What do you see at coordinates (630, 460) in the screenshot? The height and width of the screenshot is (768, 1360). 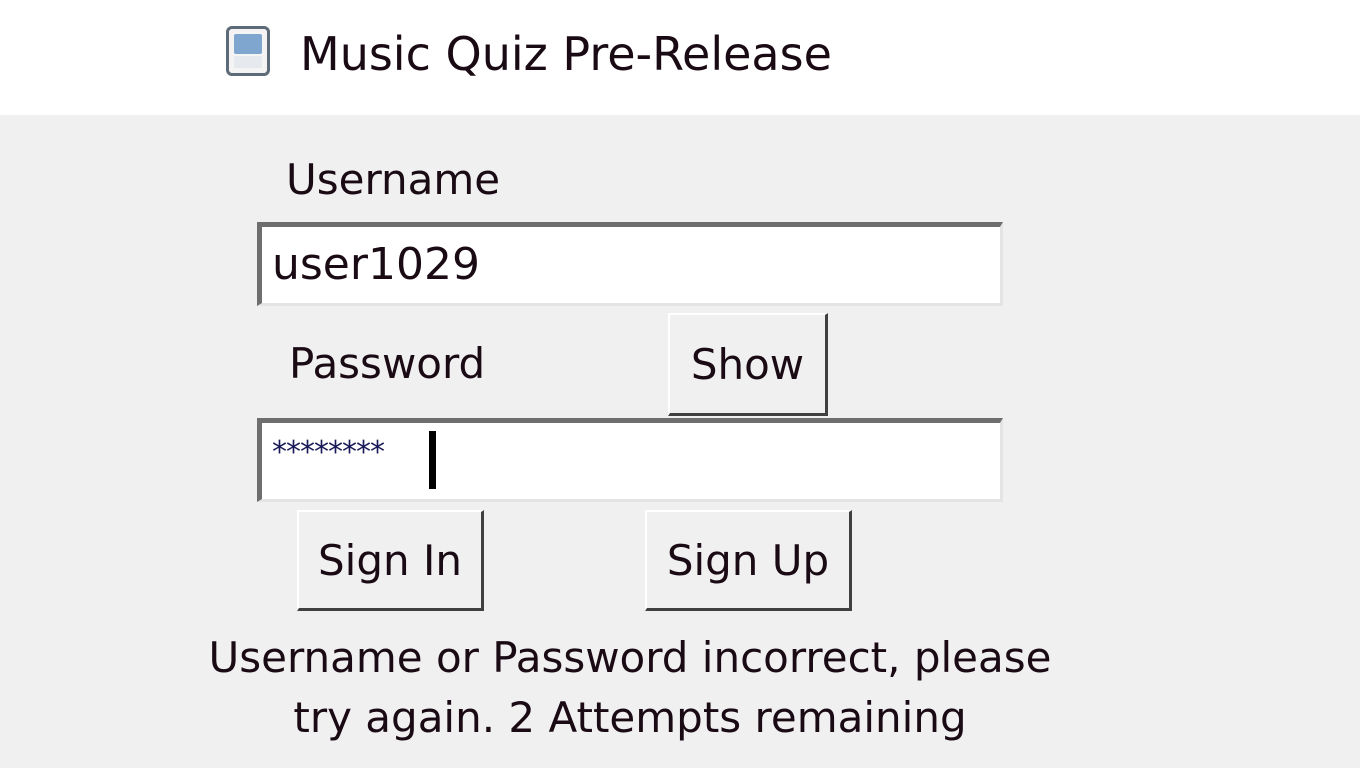 I see `password-input: ********` at bounding box center [630, 460].